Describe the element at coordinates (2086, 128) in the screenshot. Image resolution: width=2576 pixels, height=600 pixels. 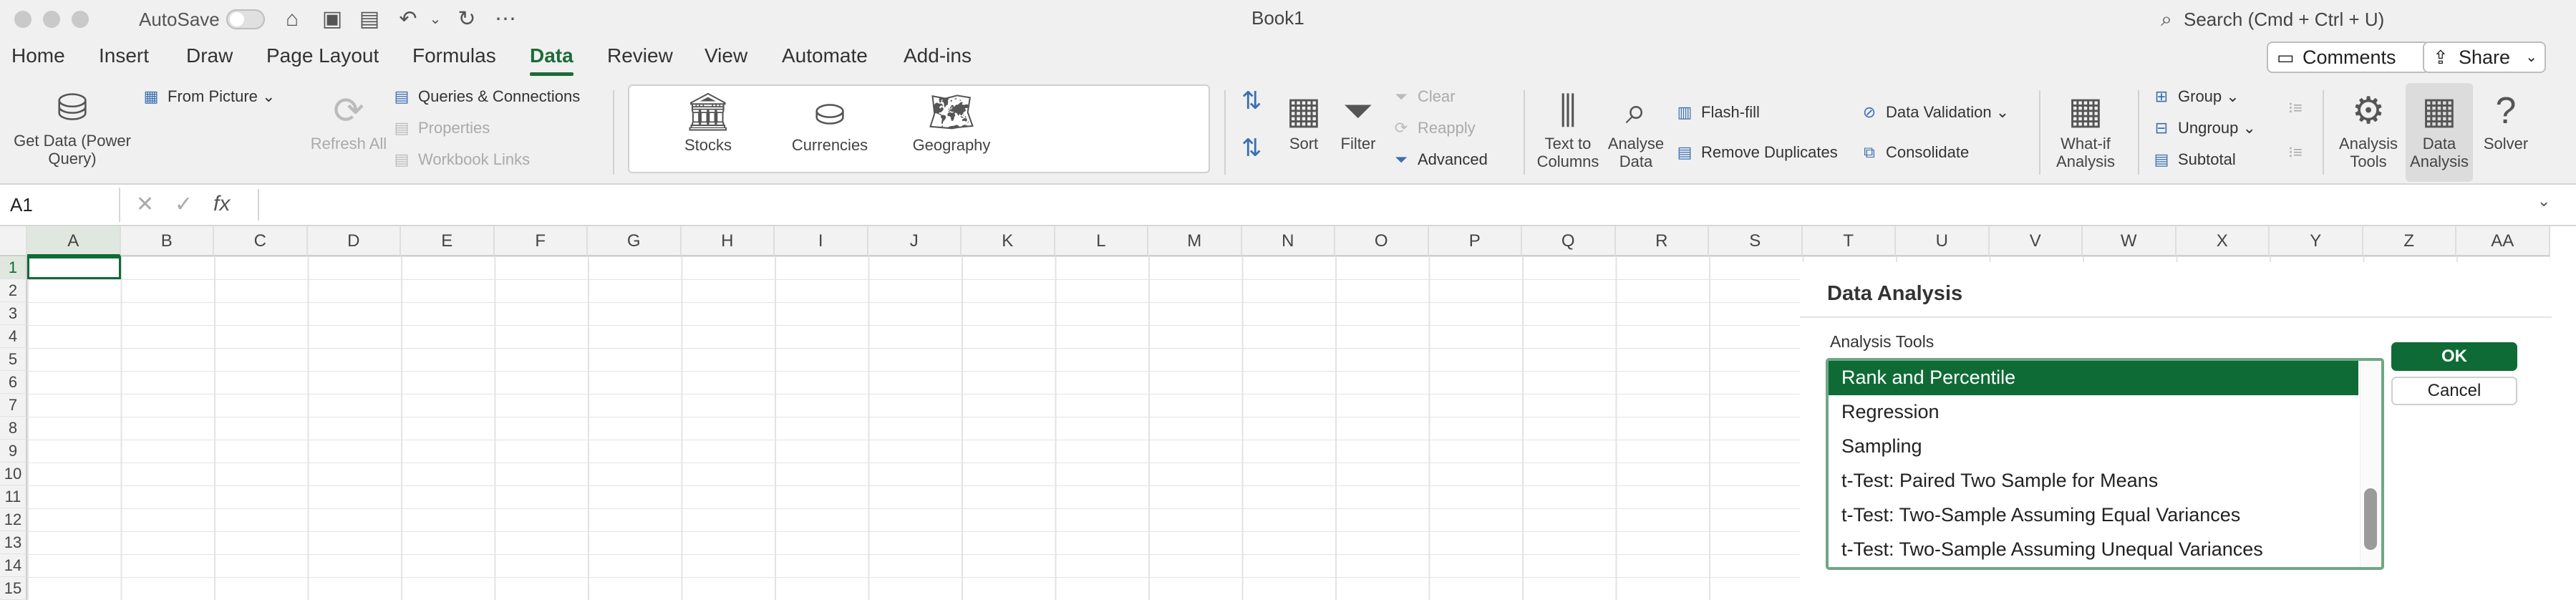
I see `what-if-analysis-button: ▦ What-if Analysis` at that location.